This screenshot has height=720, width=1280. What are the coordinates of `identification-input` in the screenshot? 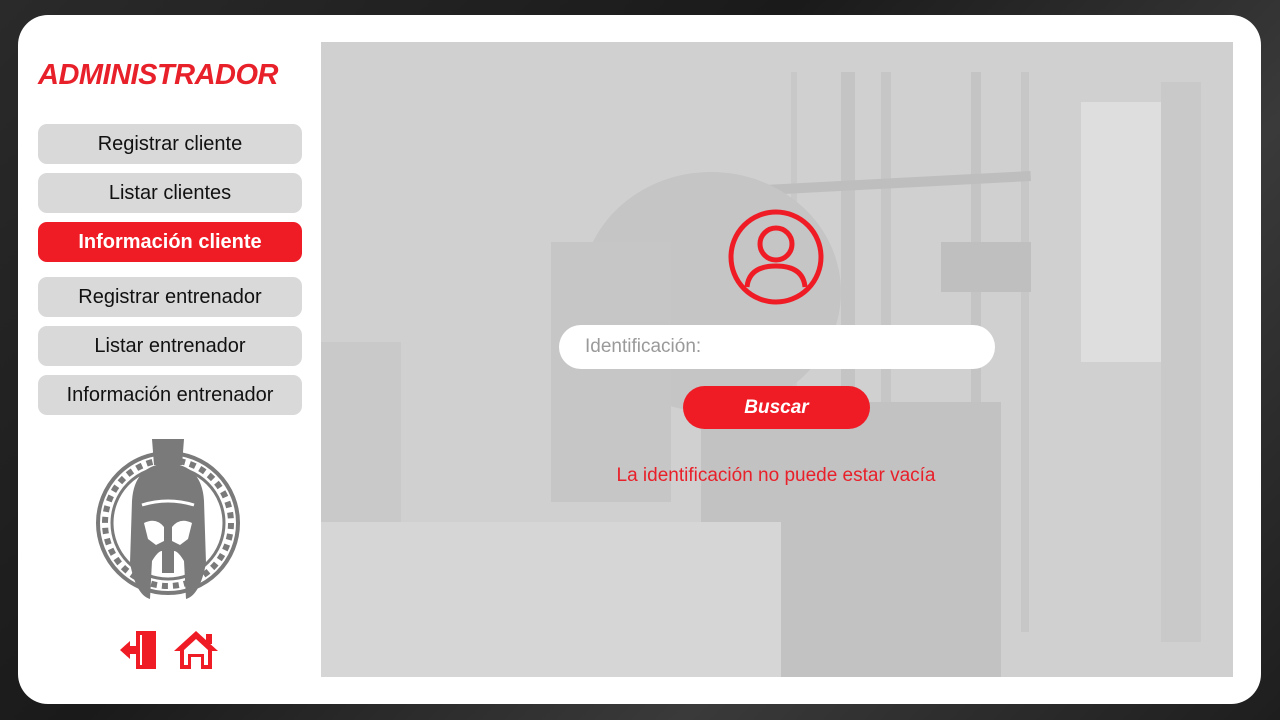 It's located at (777, 347).